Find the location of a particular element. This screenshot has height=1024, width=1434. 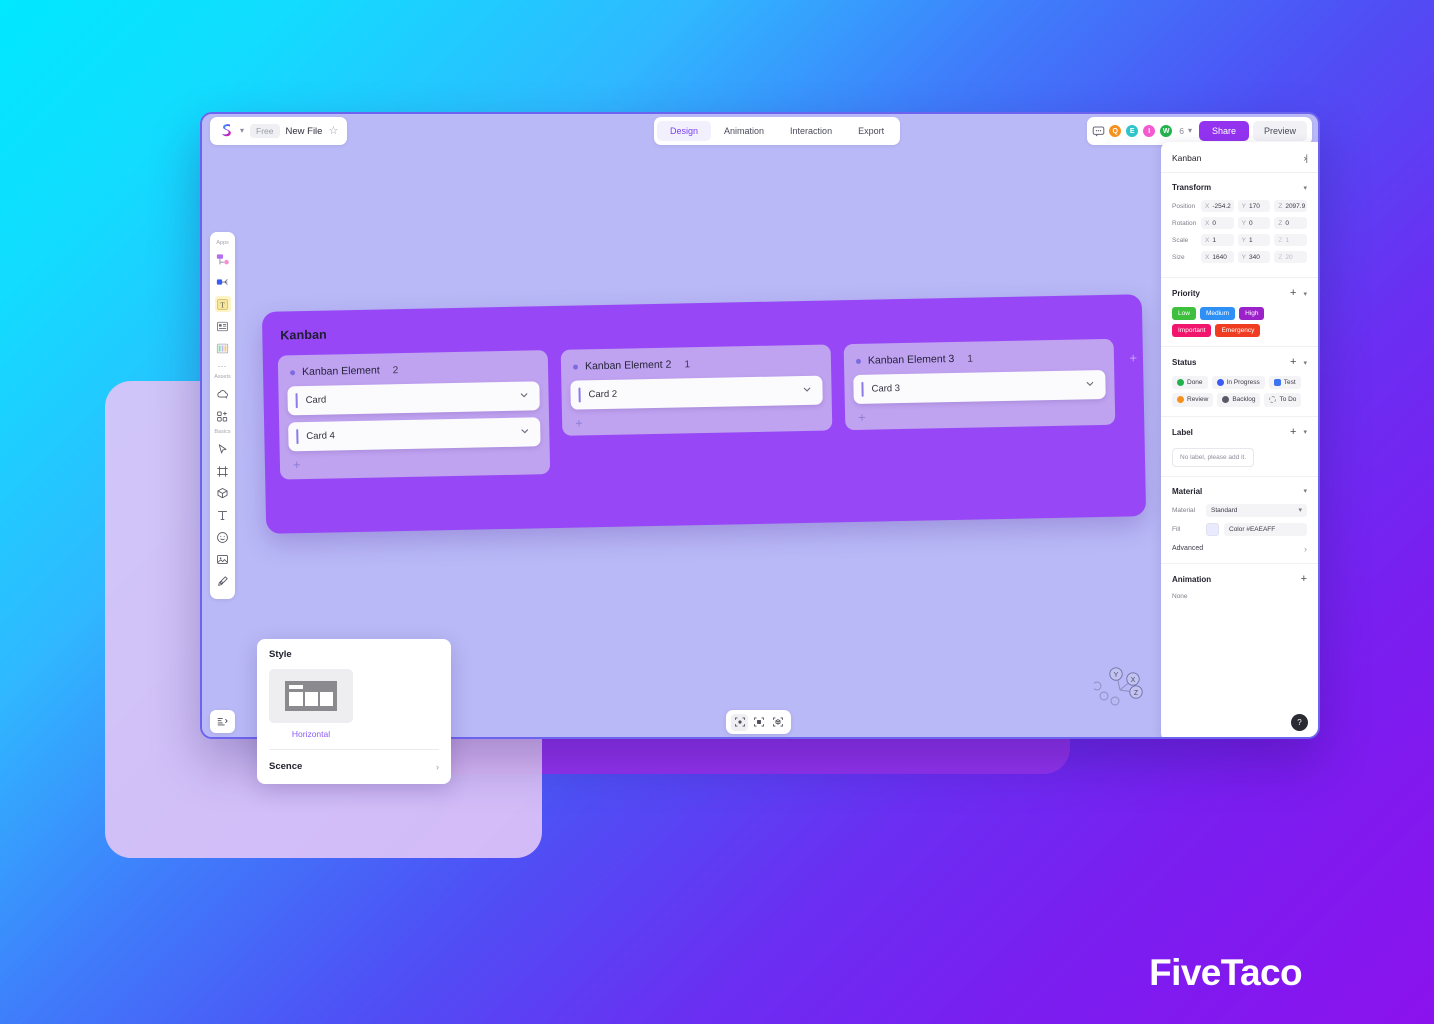

pen-icon is located at coordinates (223, 581).